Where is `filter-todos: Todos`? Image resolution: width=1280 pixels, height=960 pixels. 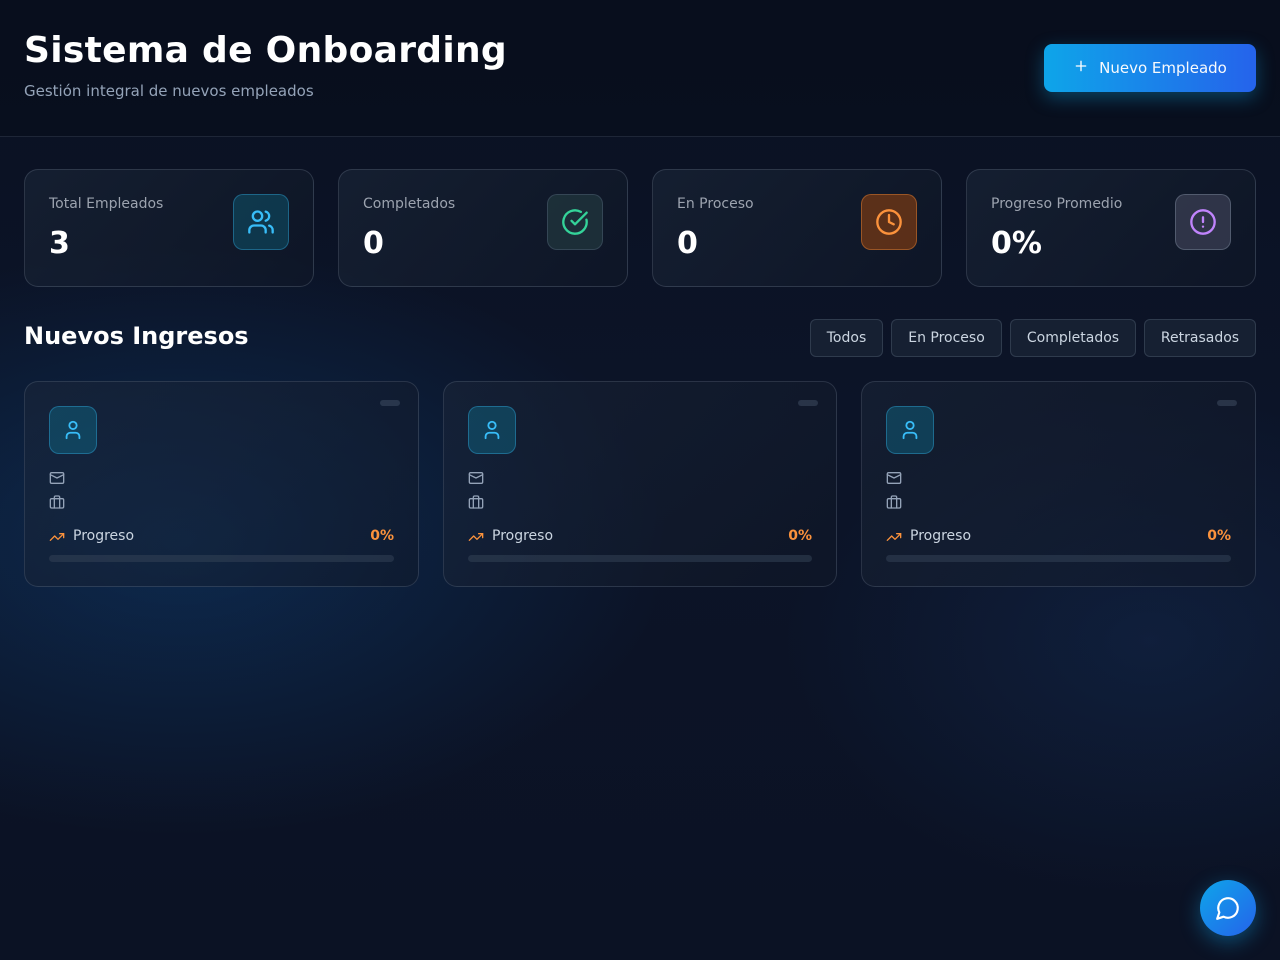
filter-todos: Todos is located at coordinates (846, 338).